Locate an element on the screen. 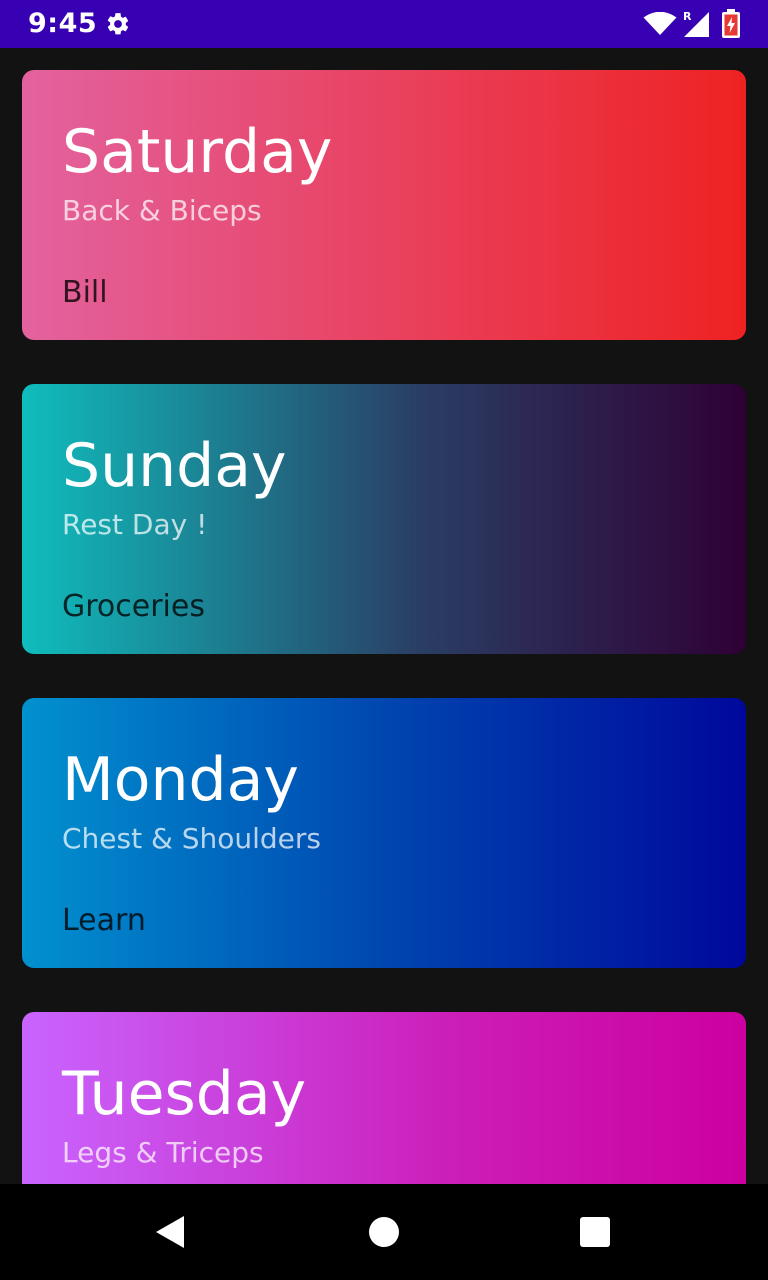  status-time: 9:45 is located at coordinates (63, 23).